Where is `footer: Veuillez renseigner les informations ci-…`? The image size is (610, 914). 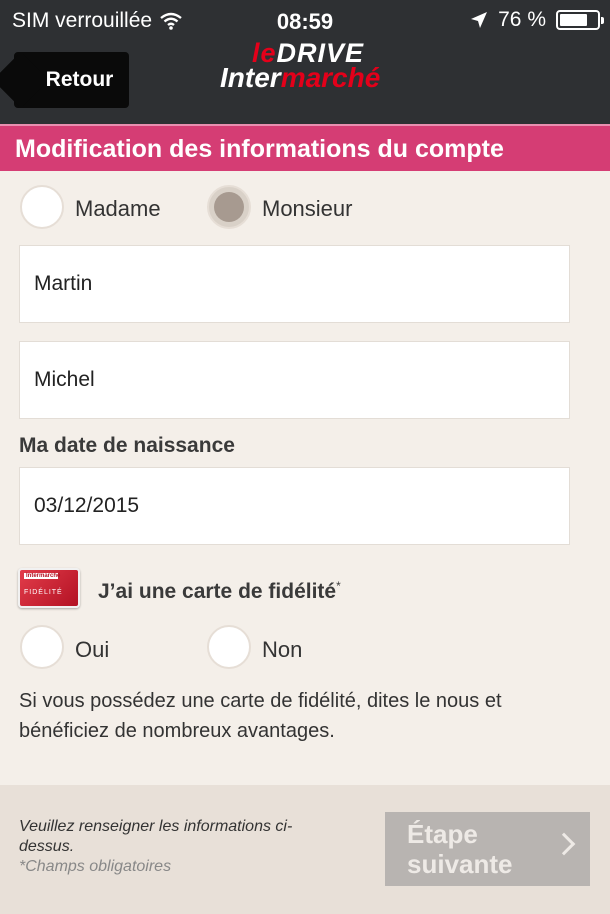 footer: Veuillez renseigner les informations ci-… is located at coordinates (305, 849).